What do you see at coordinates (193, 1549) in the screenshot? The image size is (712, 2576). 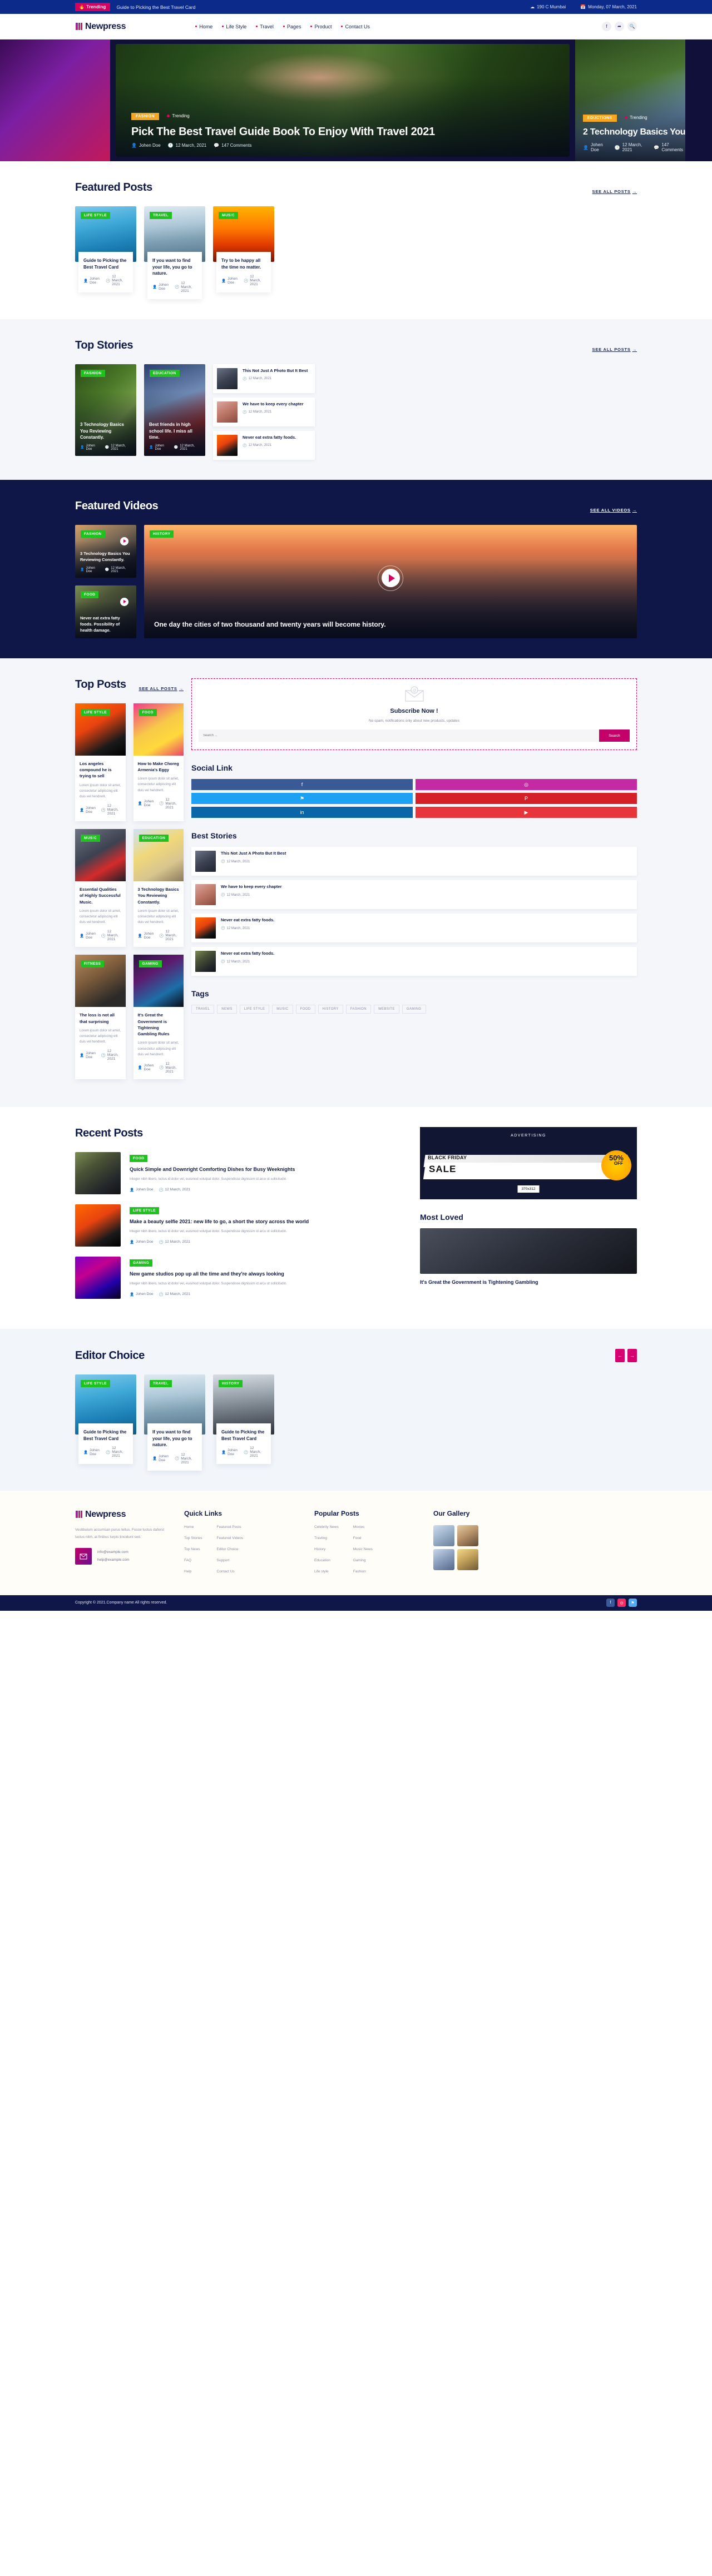 I see `footer-link: Top News` at bounding box center [193, 1549].